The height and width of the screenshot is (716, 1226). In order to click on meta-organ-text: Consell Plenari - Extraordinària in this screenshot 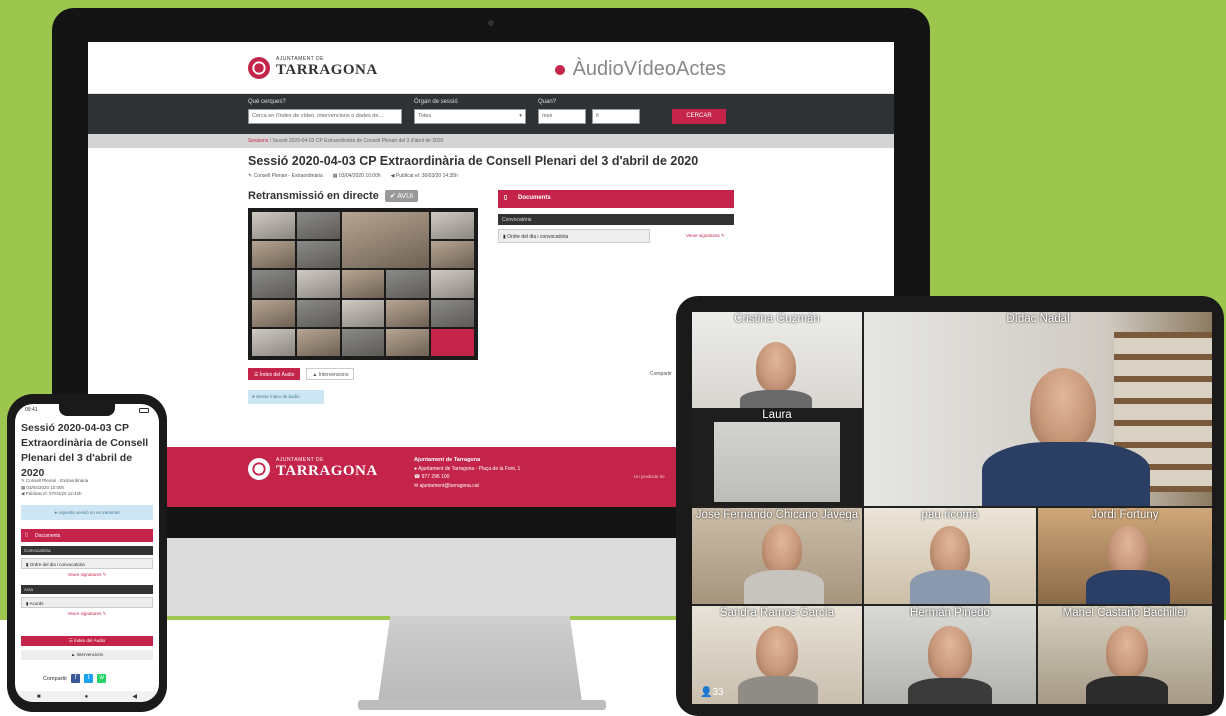, I will do `click(288, 176)`.